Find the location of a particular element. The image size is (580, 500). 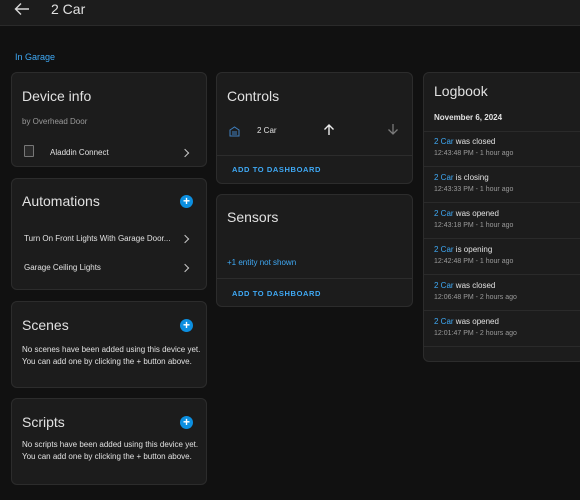

device-manufacturer: by Overhead Door is located at coordinates (55, 121).